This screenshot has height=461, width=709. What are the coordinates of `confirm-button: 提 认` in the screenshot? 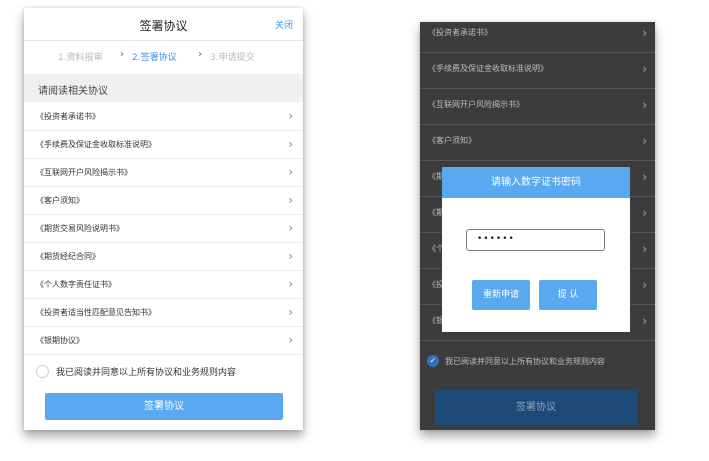 It's located at (568, 295).